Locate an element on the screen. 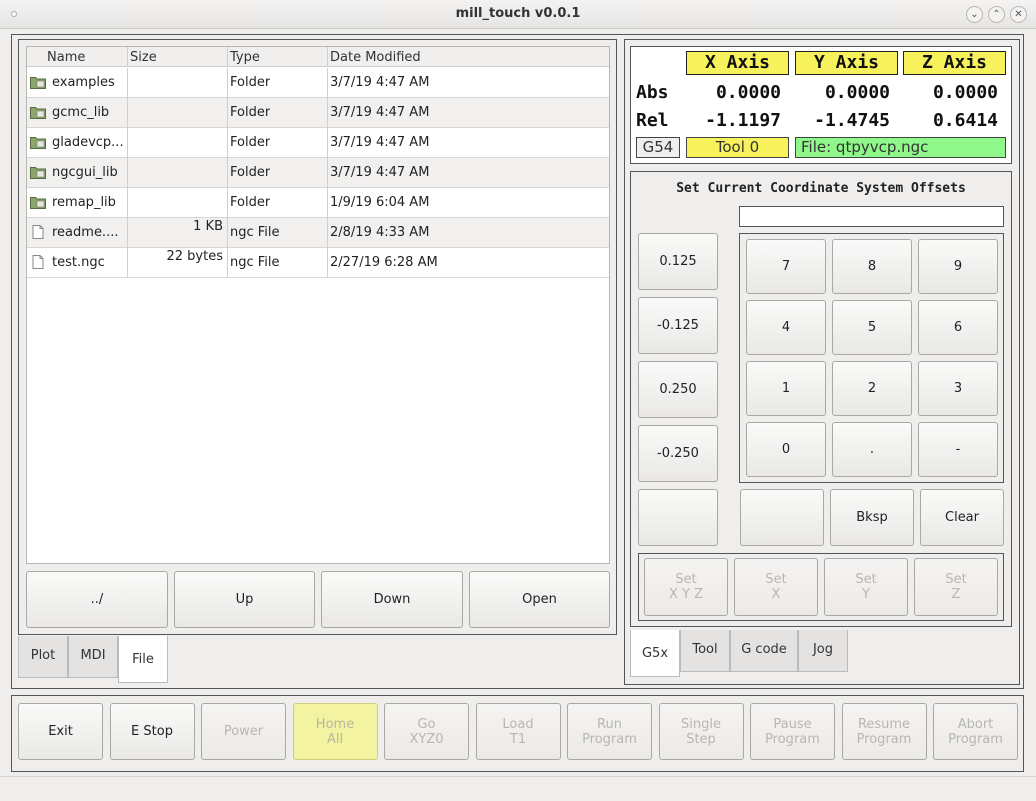 The height and width of the screenshot is (801, 1036). tool-label: Tool 0 is located at coordinates (737, 147).